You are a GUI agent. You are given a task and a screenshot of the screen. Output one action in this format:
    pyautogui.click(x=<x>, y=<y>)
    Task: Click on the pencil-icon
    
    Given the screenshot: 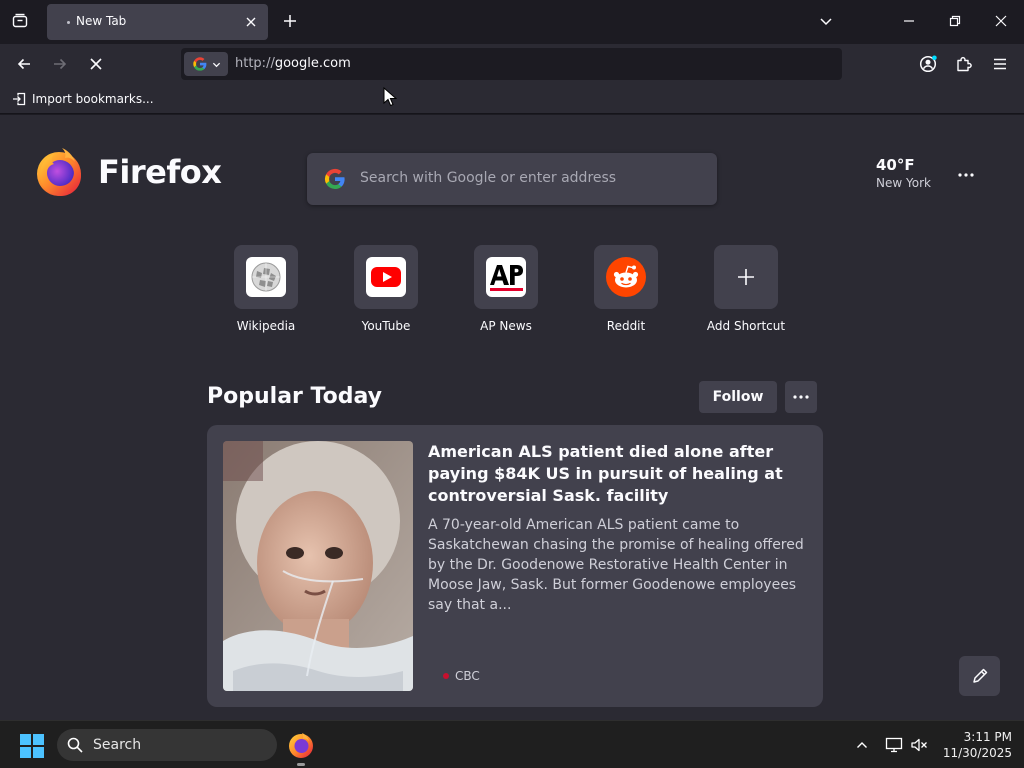 What is the action you would take?
    pyautogui.click(x=979, y=675)
    